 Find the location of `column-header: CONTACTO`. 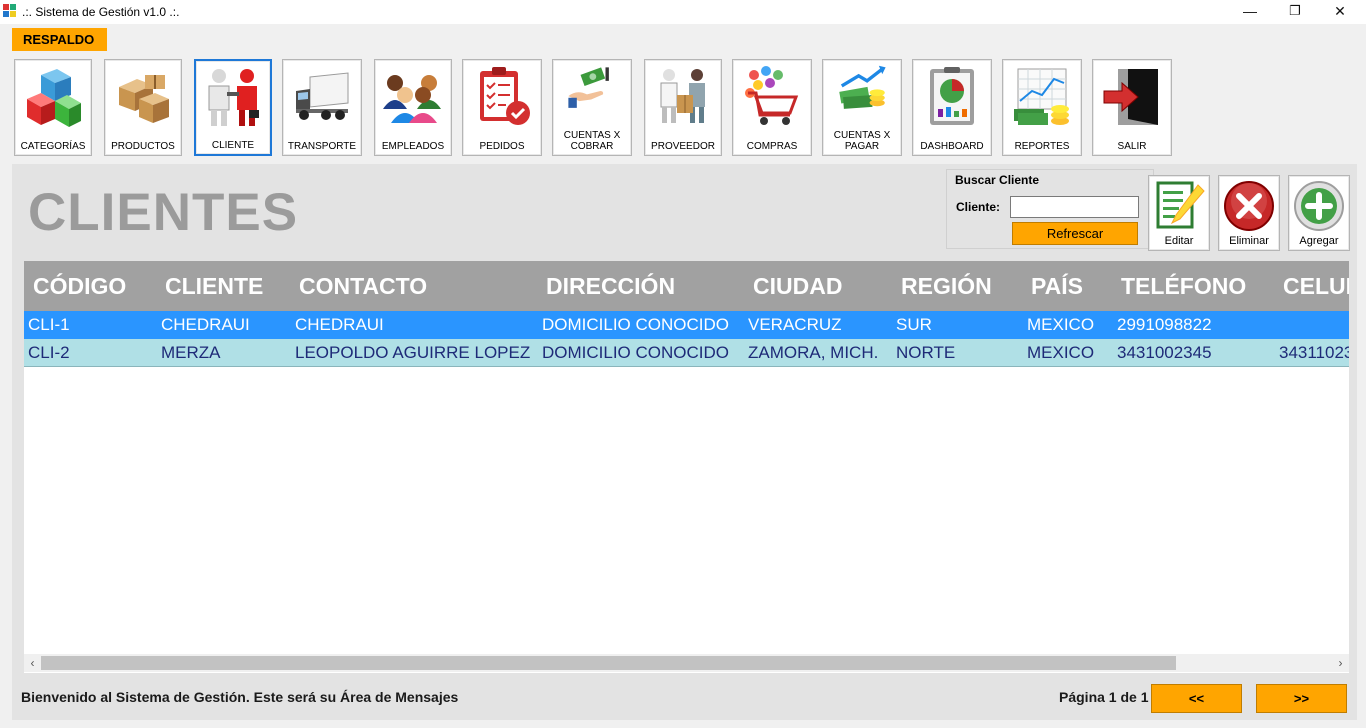

column-header: CONTACTO is located at coordinates (363, 286).